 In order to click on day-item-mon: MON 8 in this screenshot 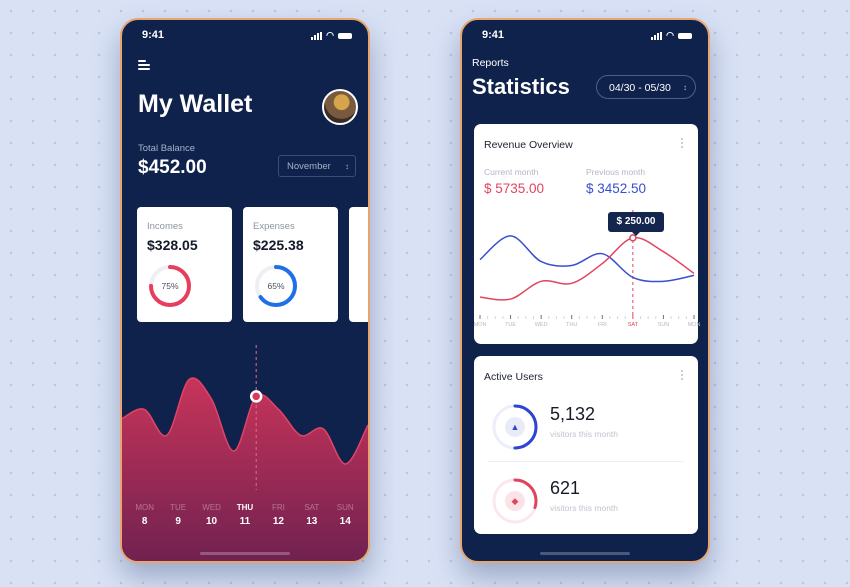, I will do `click(145, 515)`.